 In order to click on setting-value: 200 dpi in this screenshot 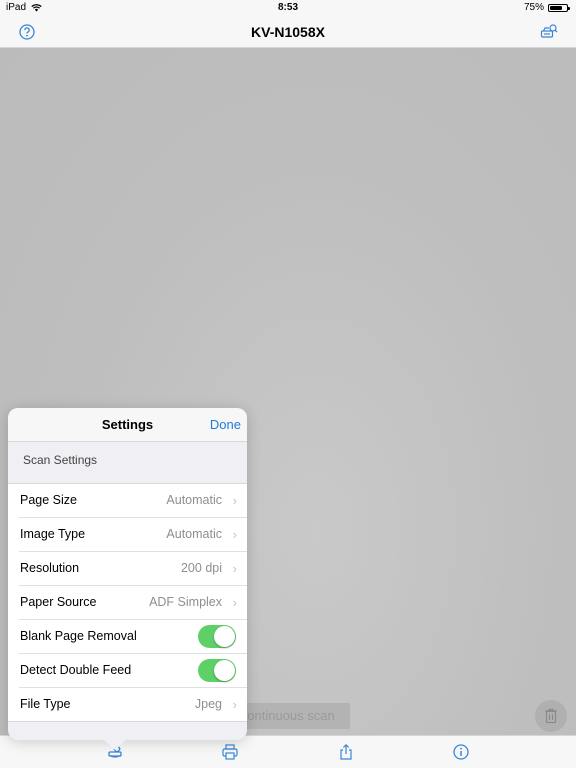, I will do `click(201, 568)`.